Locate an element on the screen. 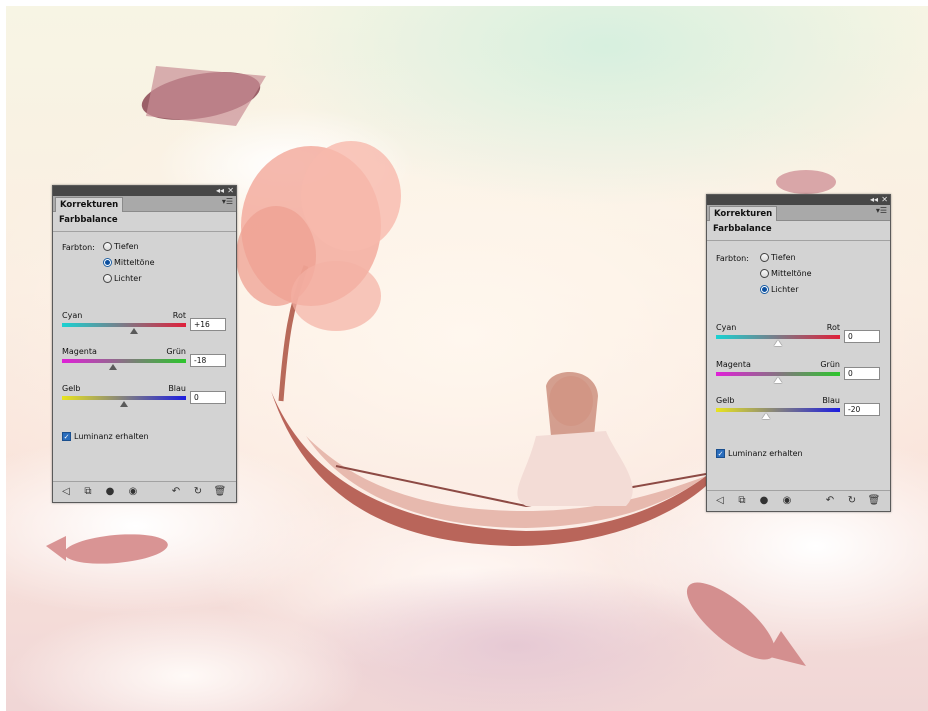  boat is located at coordinates (489, 468).